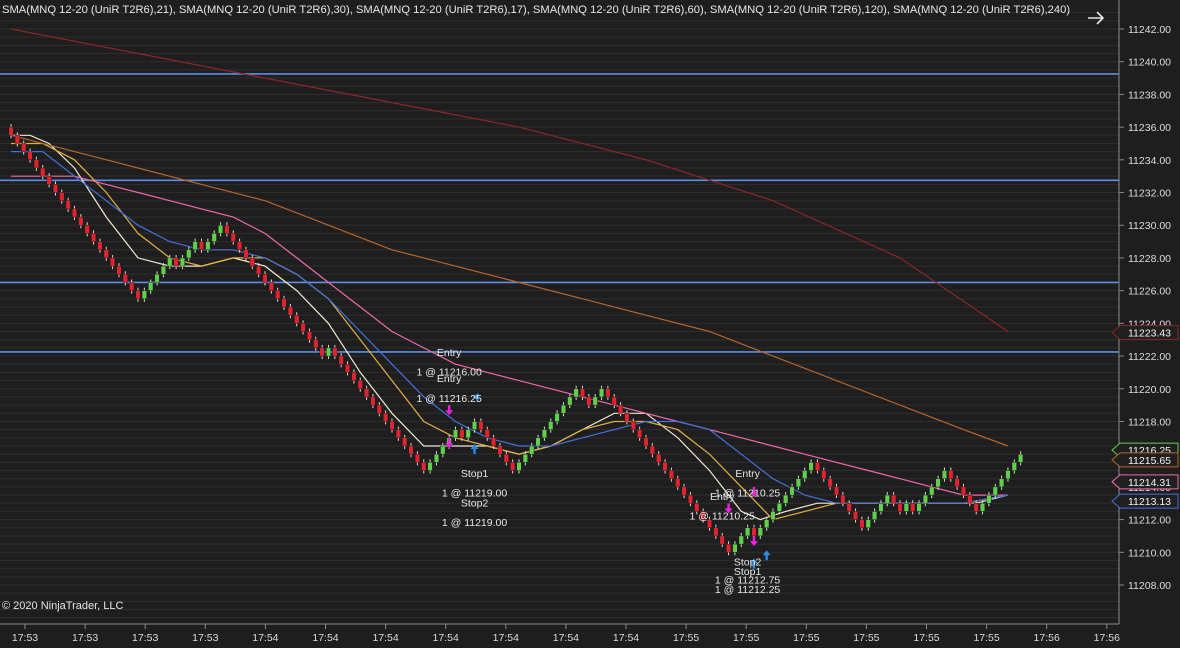 This screenshot has height=648, width=1180. What do you see at coordinates (1149, 334) in the screenshot?
I see `price-tag-label: 11223.43` at bounding box center [1149, 334].